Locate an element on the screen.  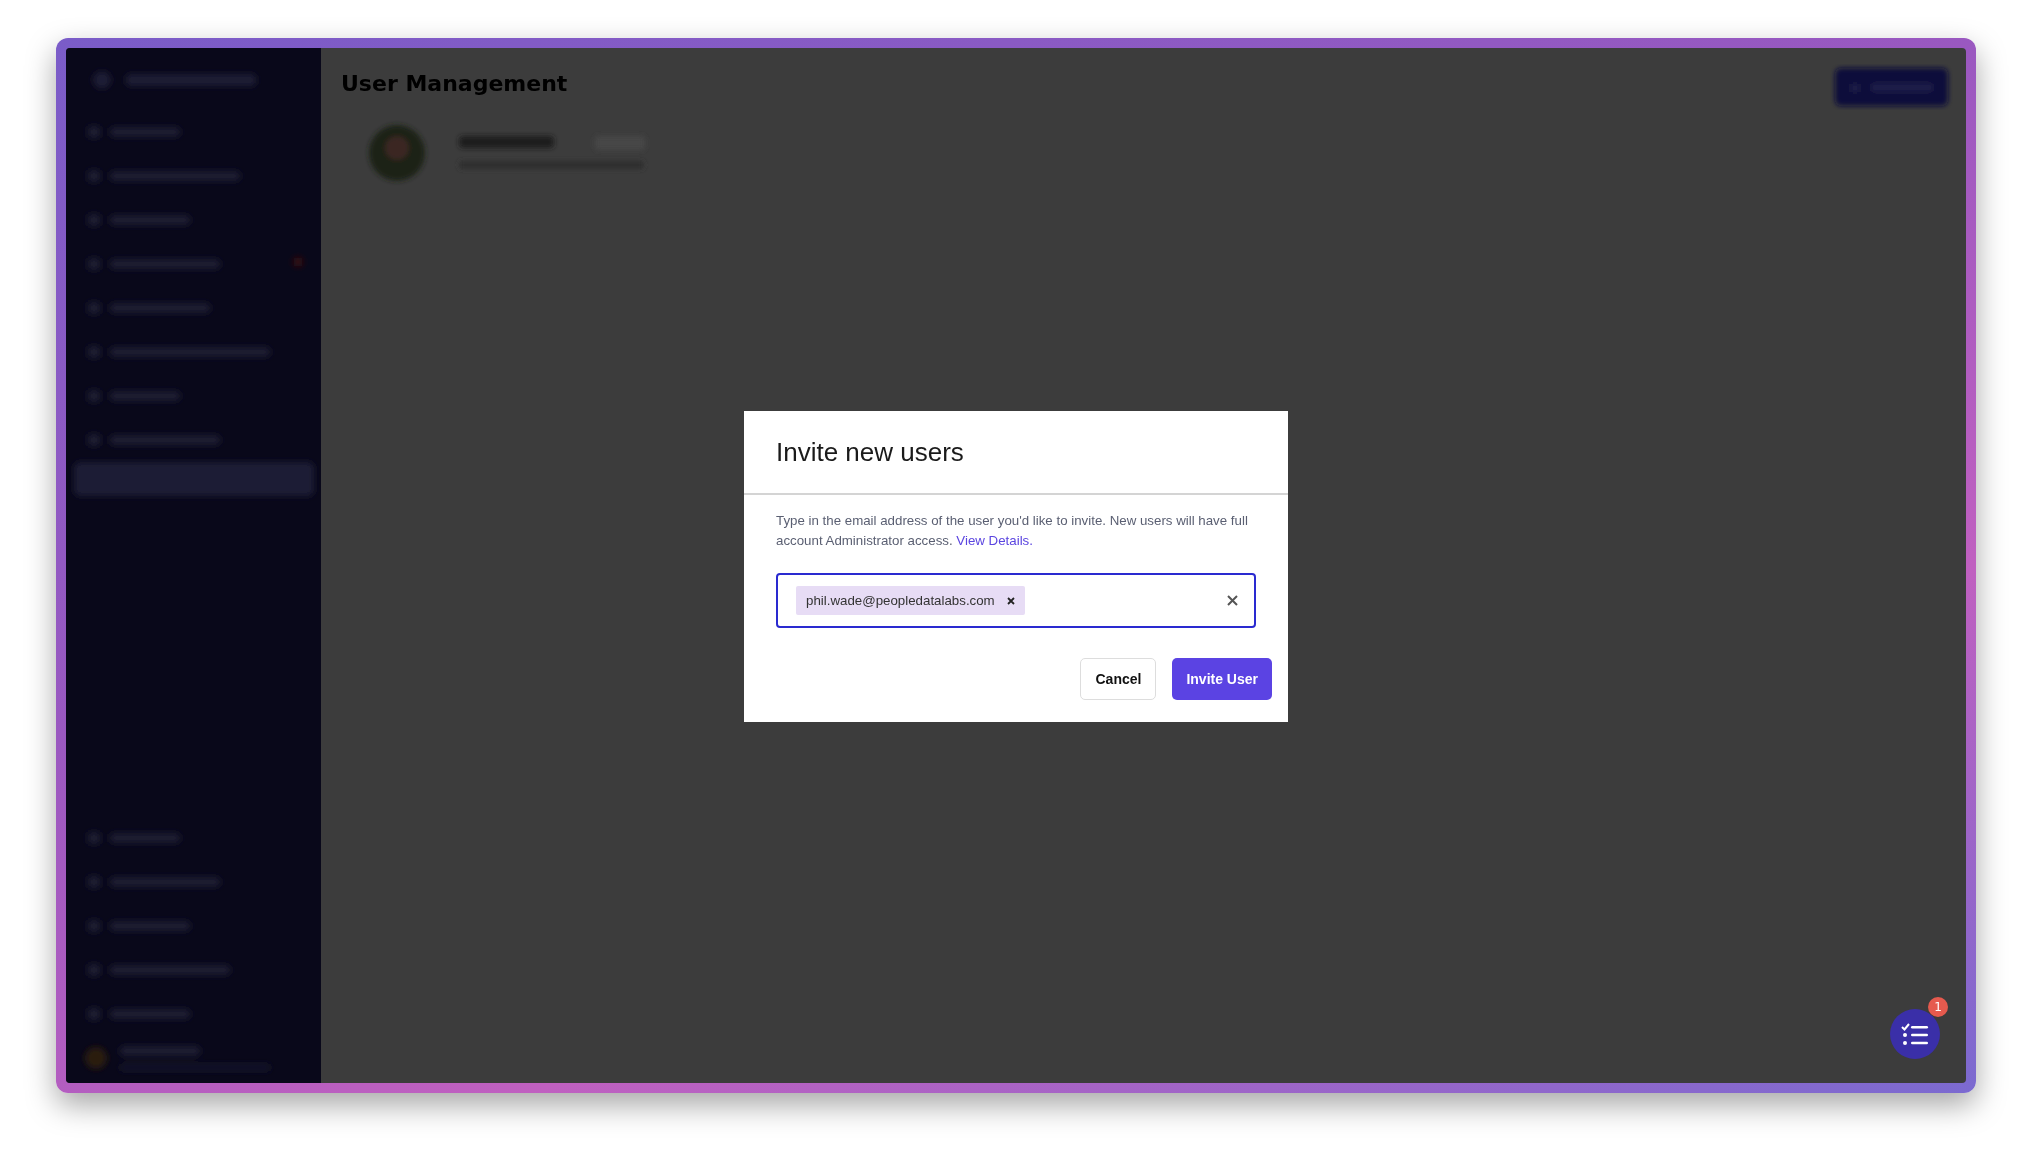
invite-button: Invite User is located at coordinates (1222, 679).